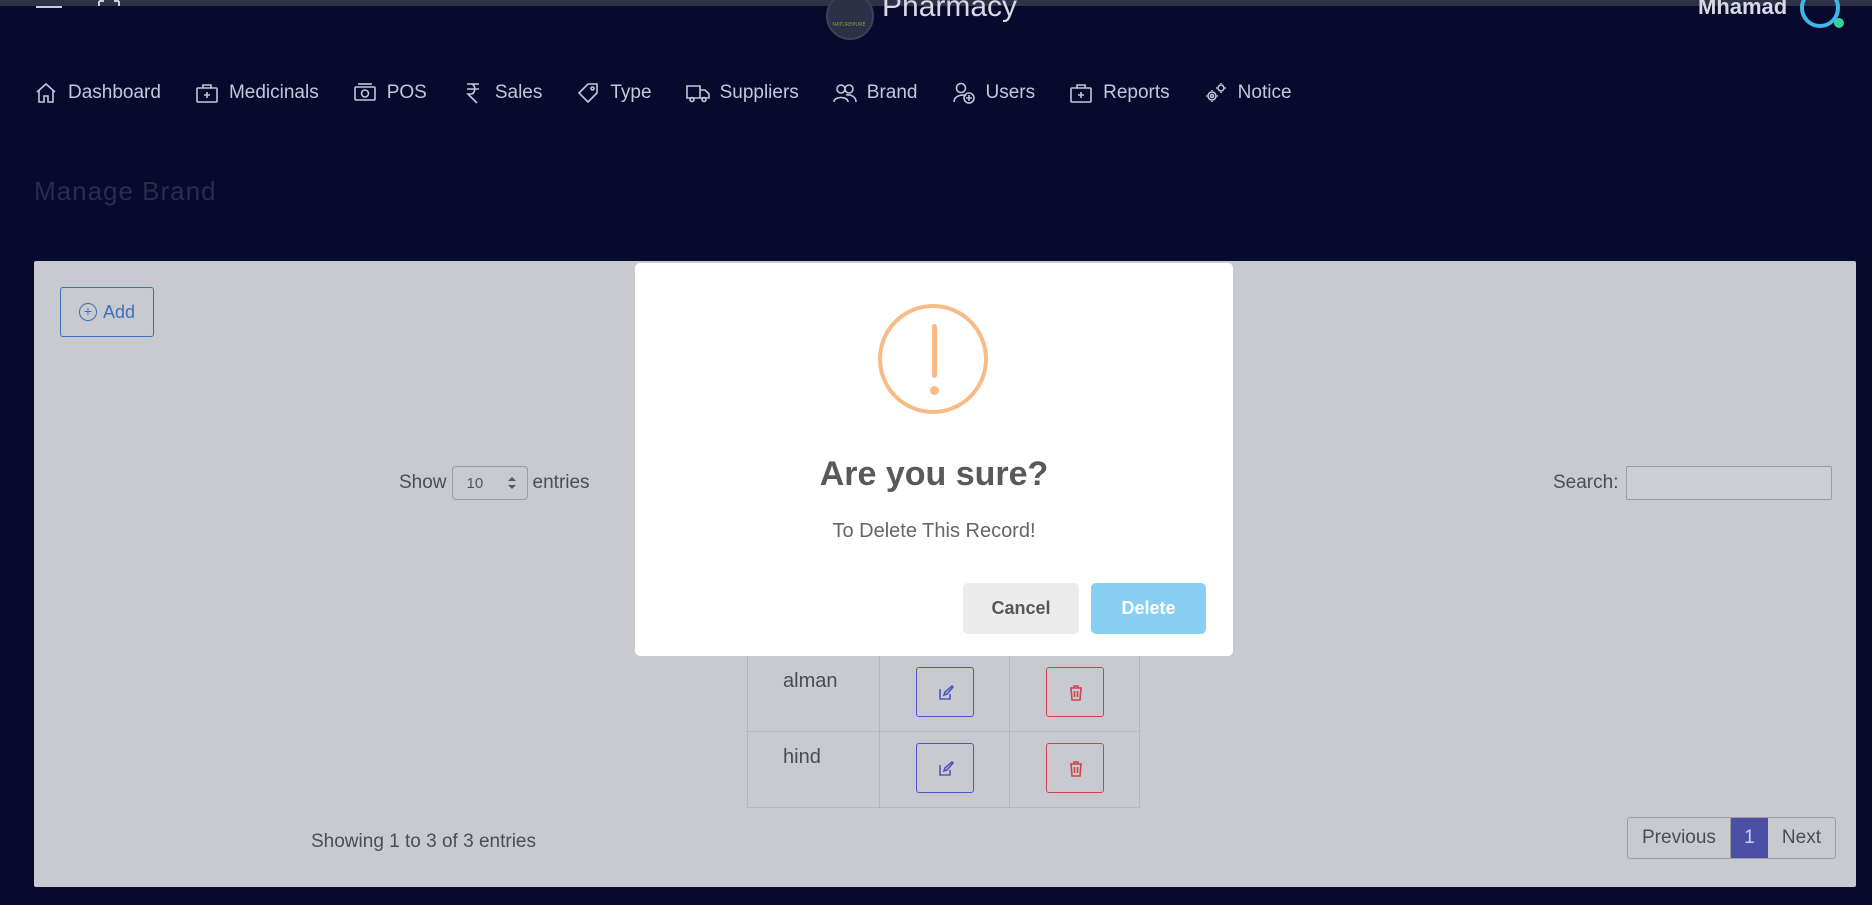 The image size is (1872, 905). I want to click on gears-icon, so click(1215, 92).